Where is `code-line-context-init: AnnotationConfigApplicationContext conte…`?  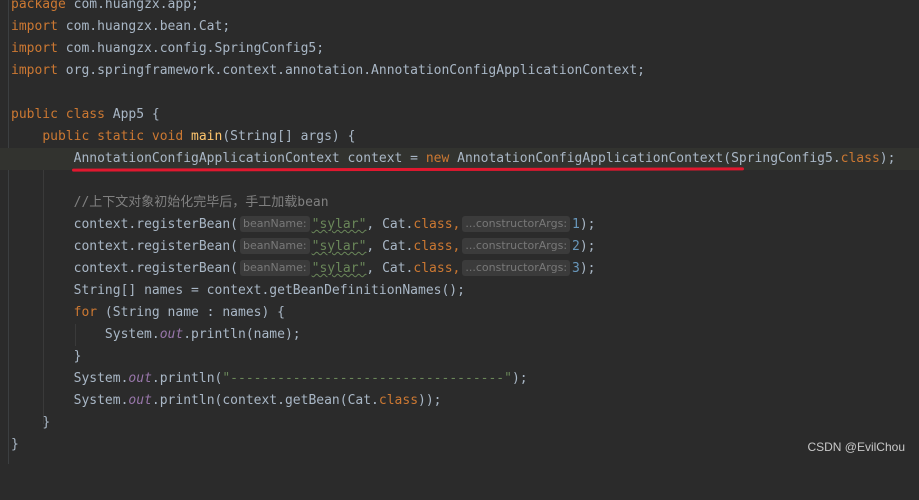 code-line-context-init: AnnotationConfigApplicationContext conte… is located at coordinates (459, 159).